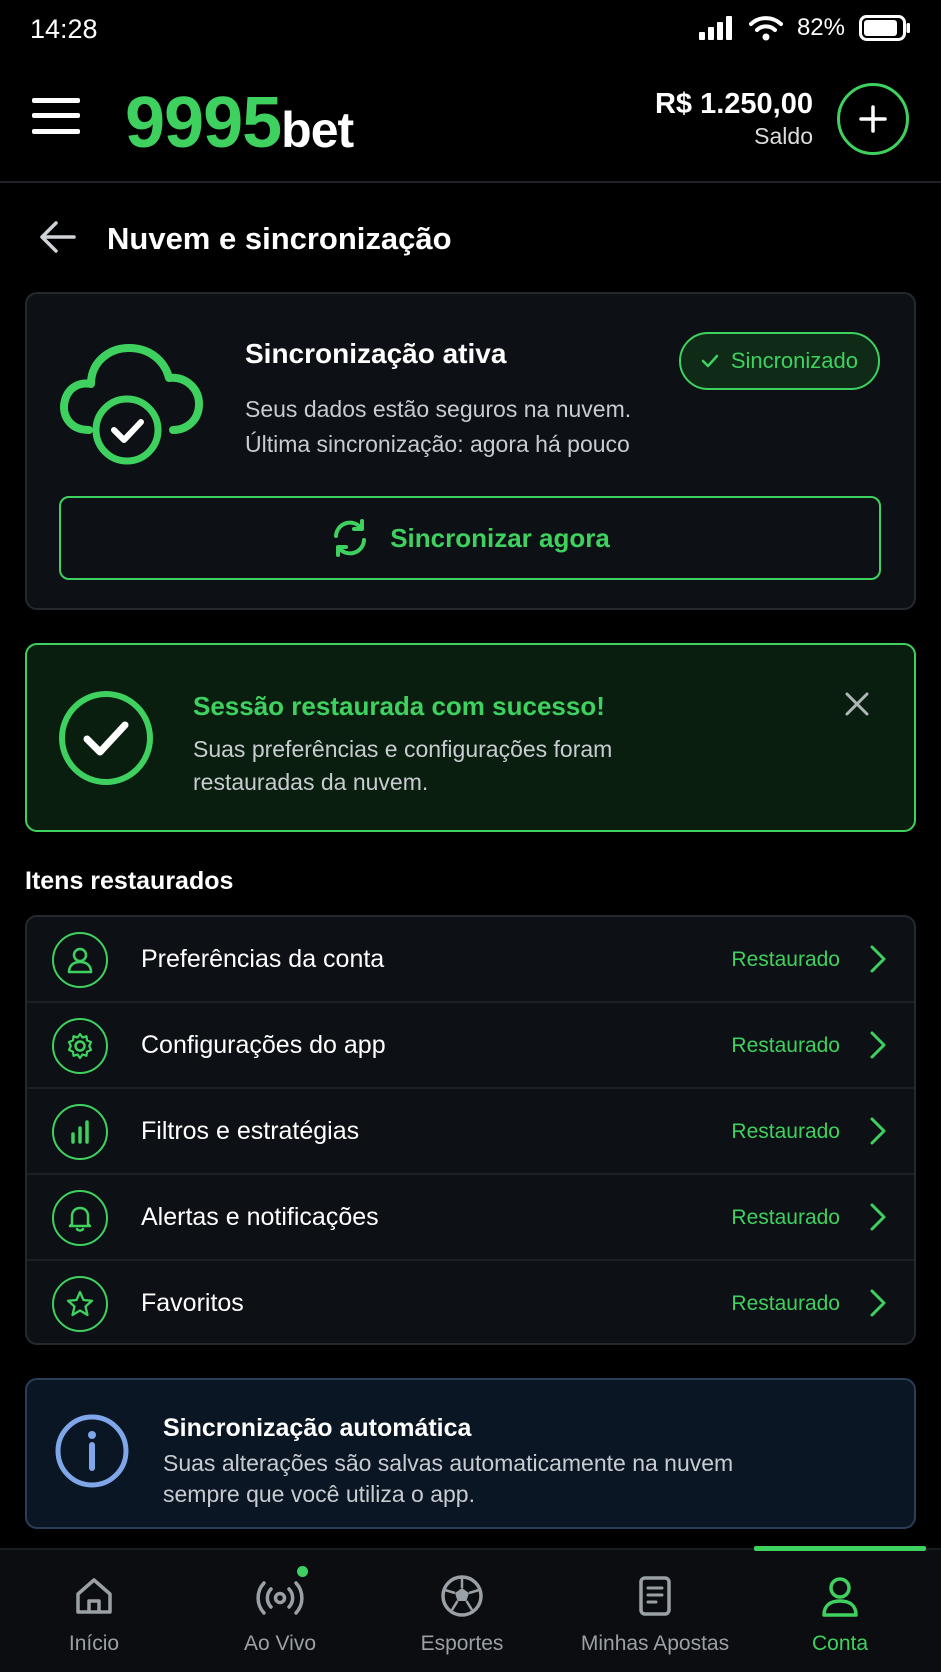  Describe the element at coordinates (282, 1593) in the screenshot. I see `live-broadcast-icon` at that location.